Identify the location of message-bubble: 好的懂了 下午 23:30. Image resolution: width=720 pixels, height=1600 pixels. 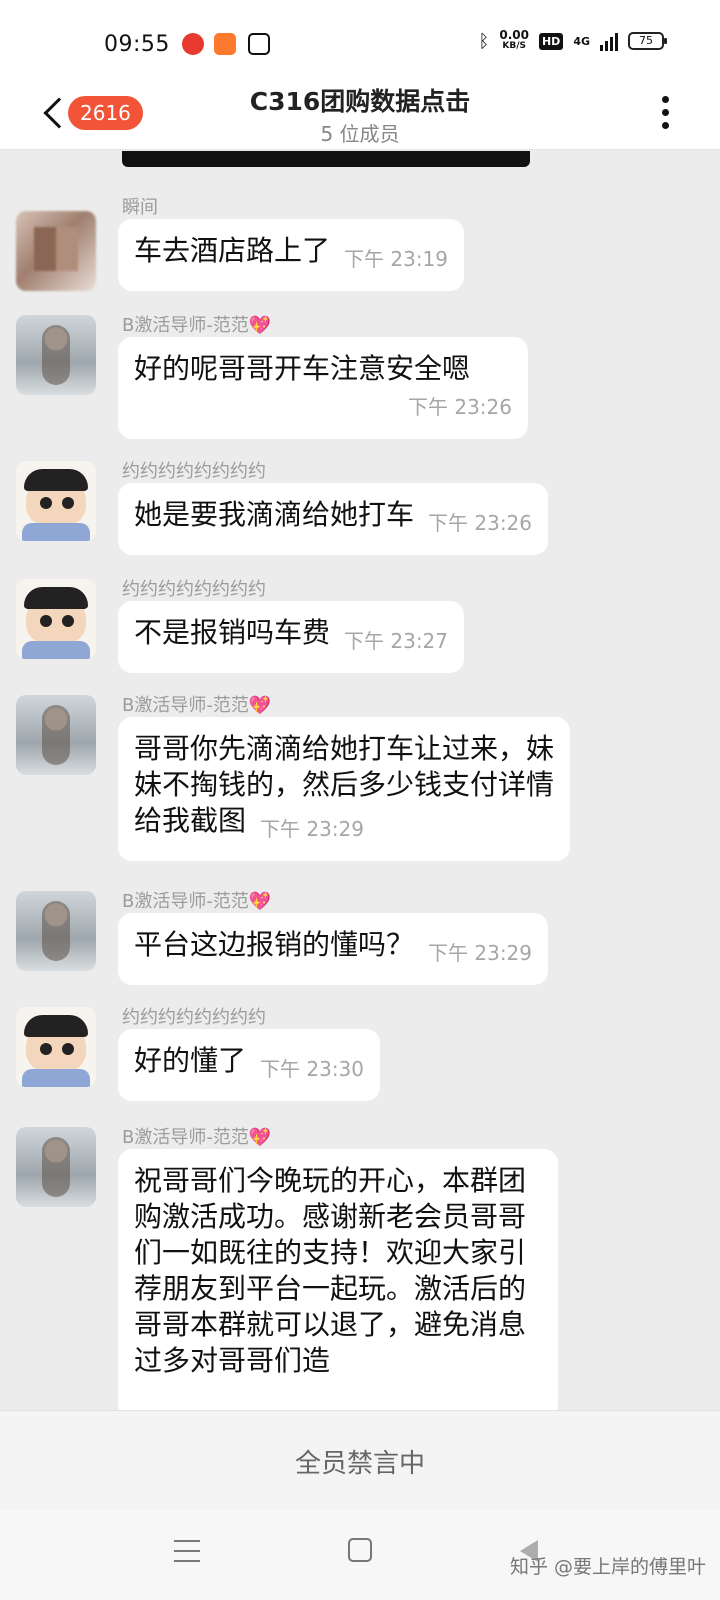
(249, 1065).